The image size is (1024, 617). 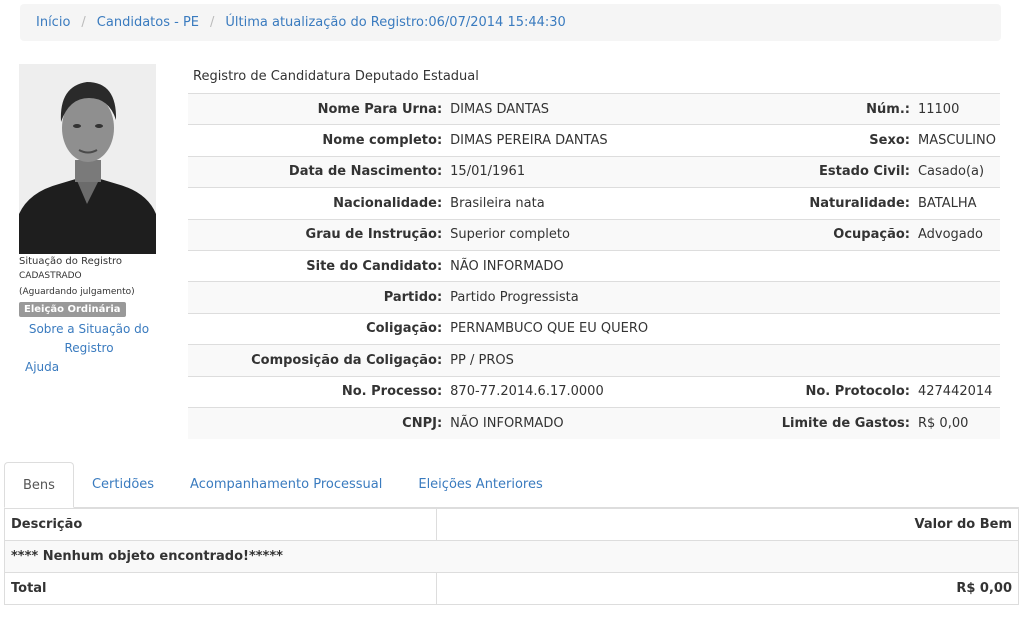 I want to click on field-value: Partido Progressista, so click(x=589, y=297).